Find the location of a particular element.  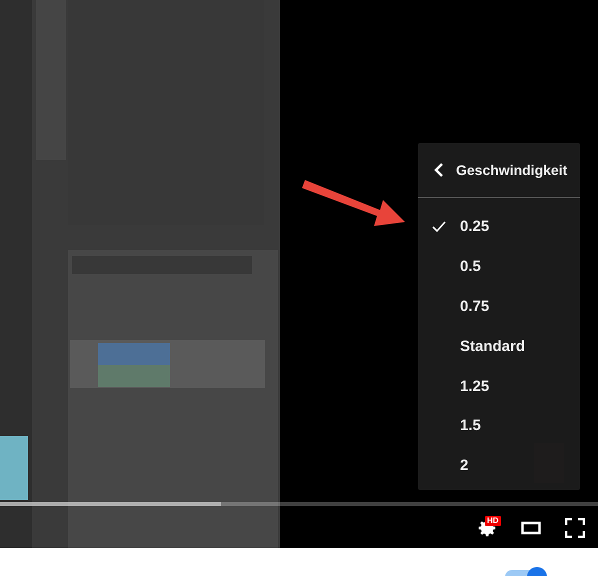

speed-option: Standard is located at coordinates (499, 346).